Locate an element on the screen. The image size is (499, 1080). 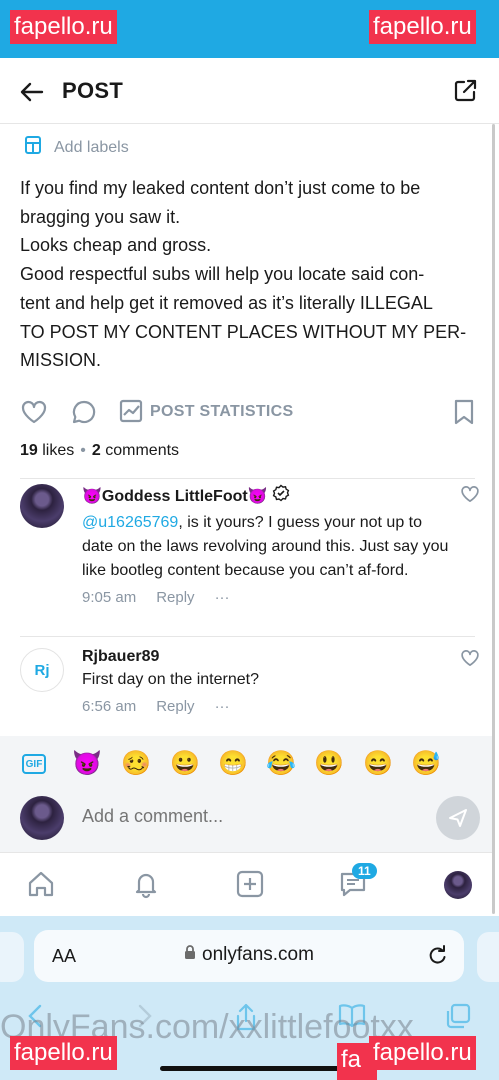
emoji-button: 😁 is located at coordinates (233, 764).